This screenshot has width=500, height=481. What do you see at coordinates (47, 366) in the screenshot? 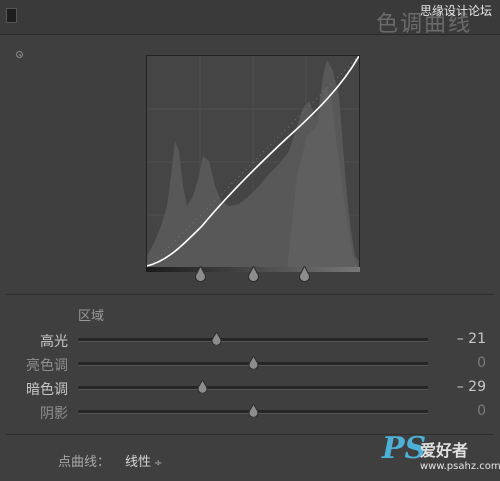
I see `slider-label: 亮色调` at bounding box center [47, 366].